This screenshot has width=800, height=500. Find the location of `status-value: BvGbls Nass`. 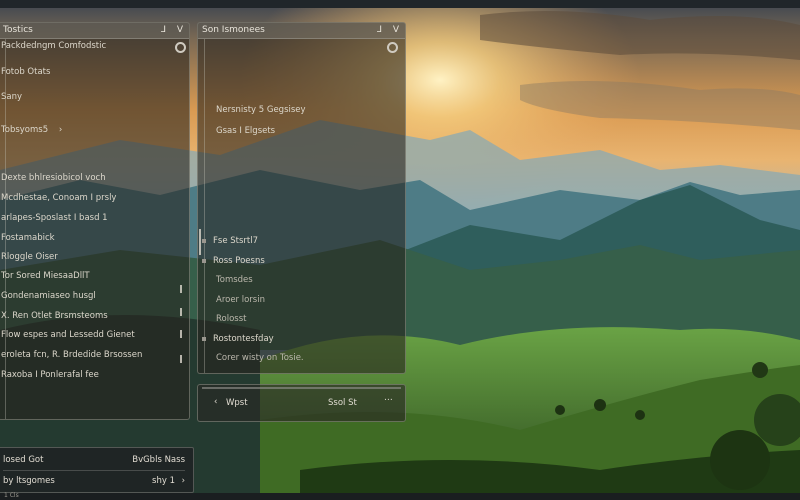

status-value: BvGbls Nass is located at coordinates (158, 460).